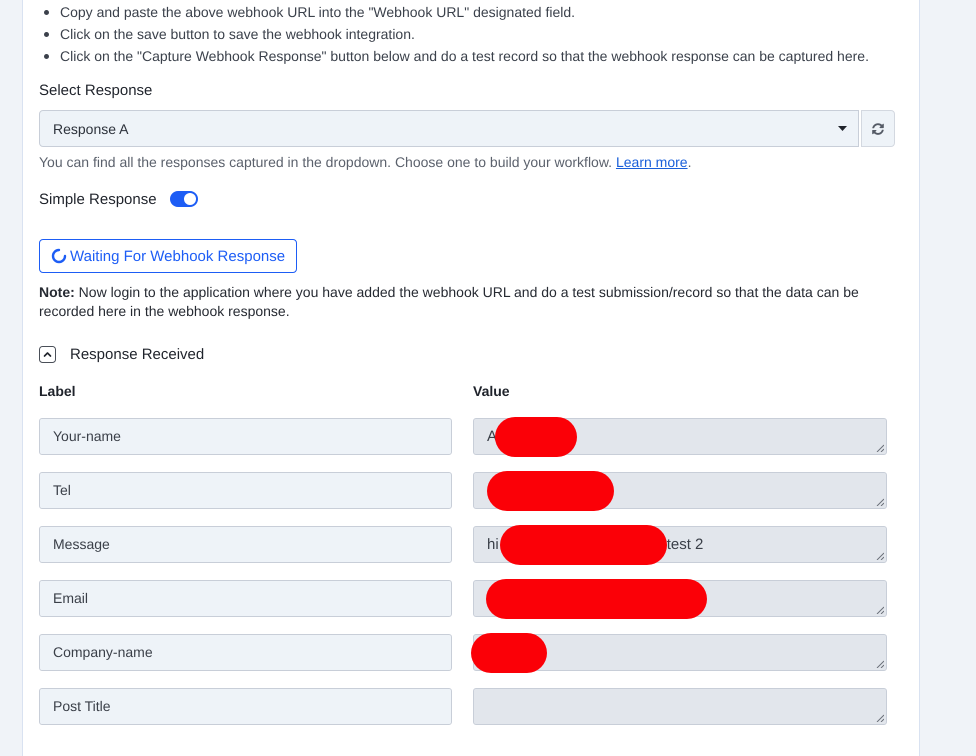  Describe the element at coordinates (96, 91) in the screenshot. I see `field-label: Select Response` at that location.